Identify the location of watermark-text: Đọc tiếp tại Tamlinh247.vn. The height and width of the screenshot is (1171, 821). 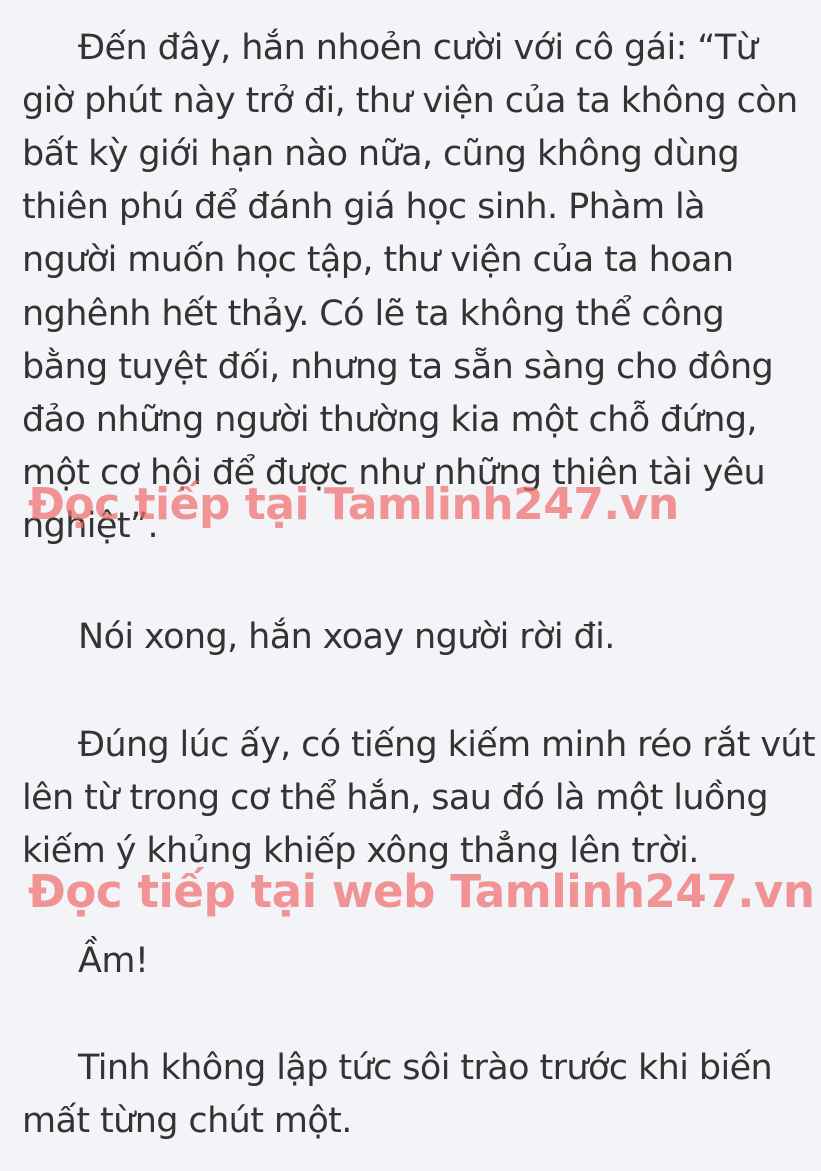
(353, 504).